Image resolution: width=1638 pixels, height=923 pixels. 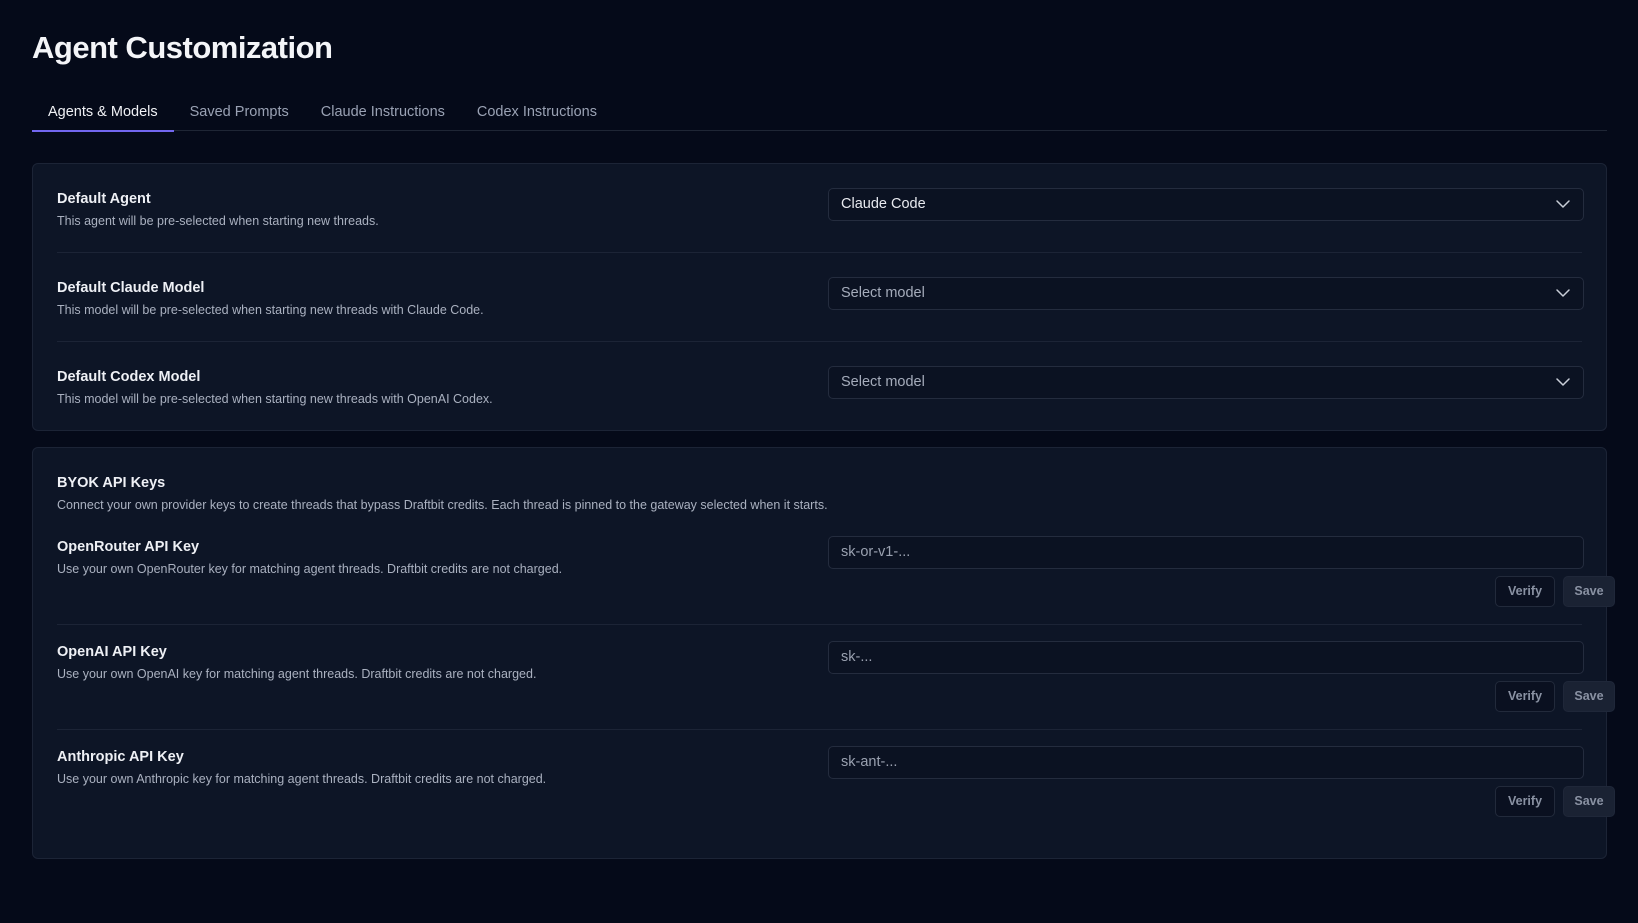 I want to click on default-codex-model-value: Select model, so click(x=883, y=382).